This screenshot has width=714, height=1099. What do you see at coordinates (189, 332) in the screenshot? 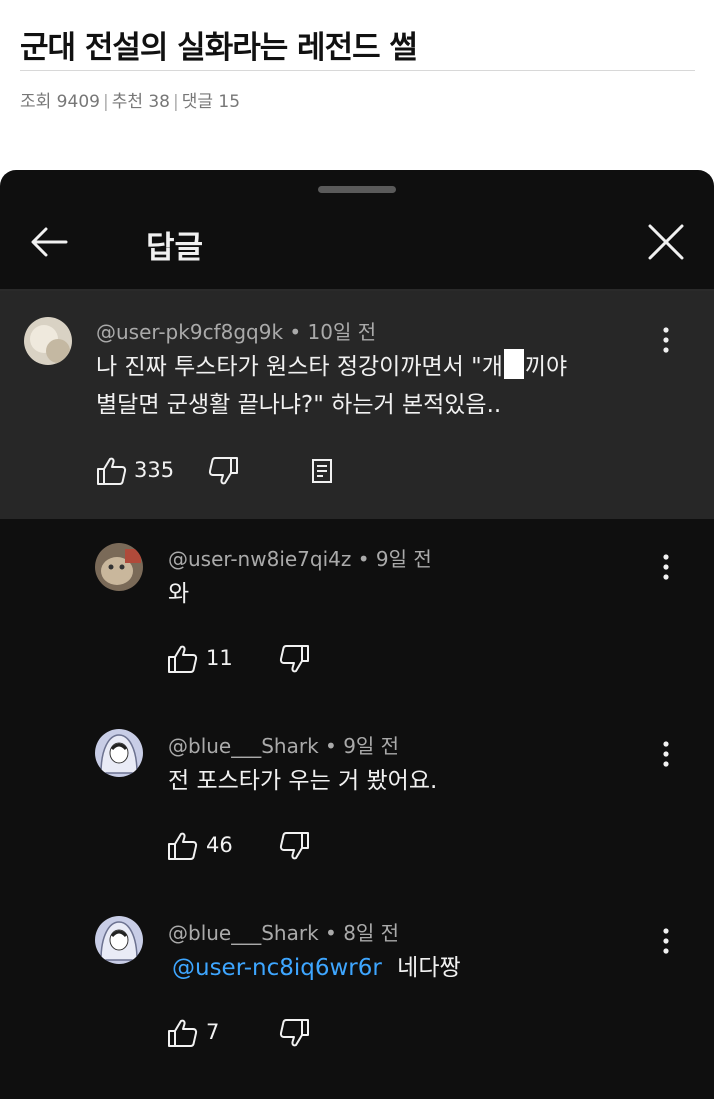
I see `comment-author: @user-pk9cf8gq9k` at bounding box center [189, 332].